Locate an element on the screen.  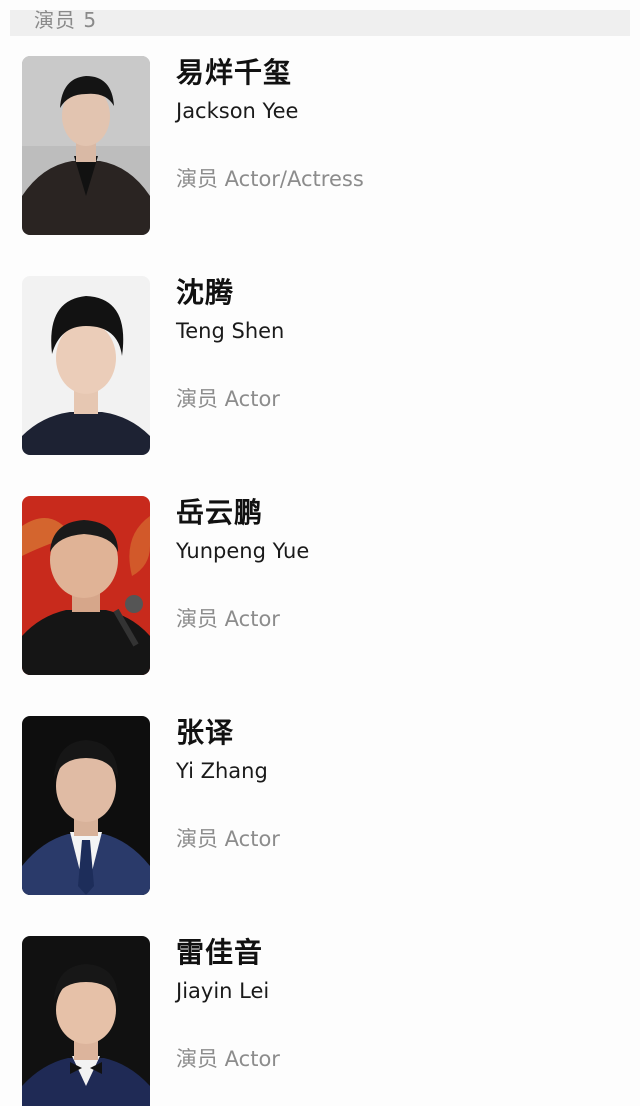
section-title: 演员 5 is located at coordinates (66, 21).